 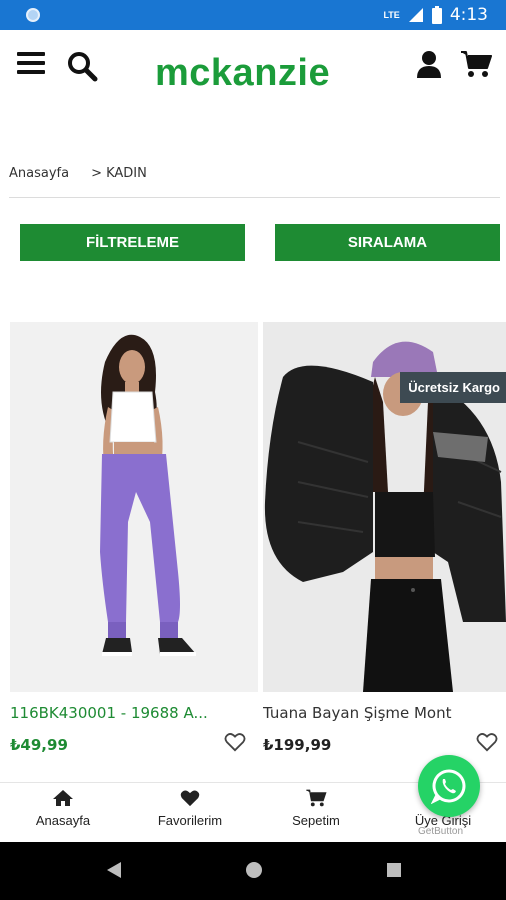 I want to click on network-label: LTE, so click(x=391, y=15).